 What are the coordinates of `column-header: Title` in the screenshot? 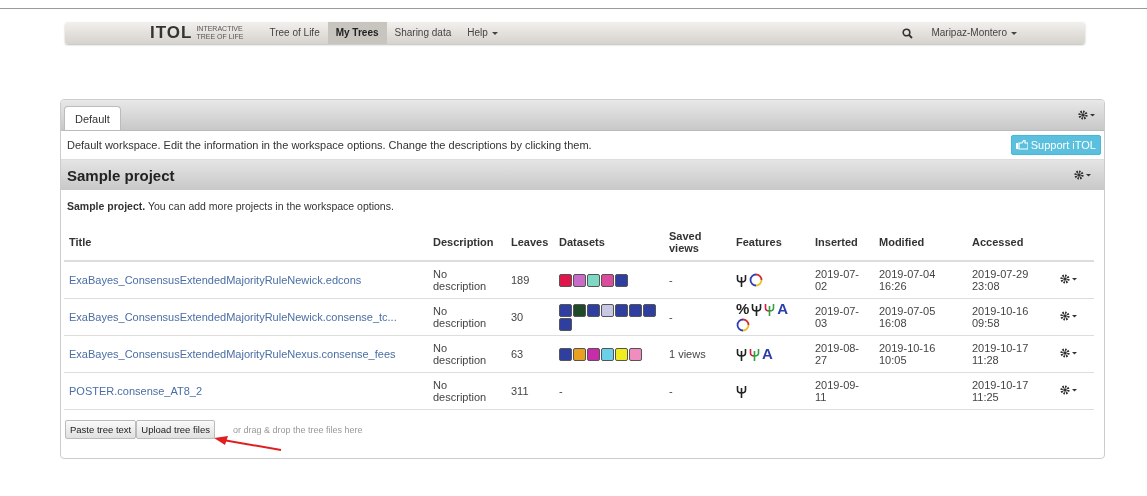 It's located at (80, 242).